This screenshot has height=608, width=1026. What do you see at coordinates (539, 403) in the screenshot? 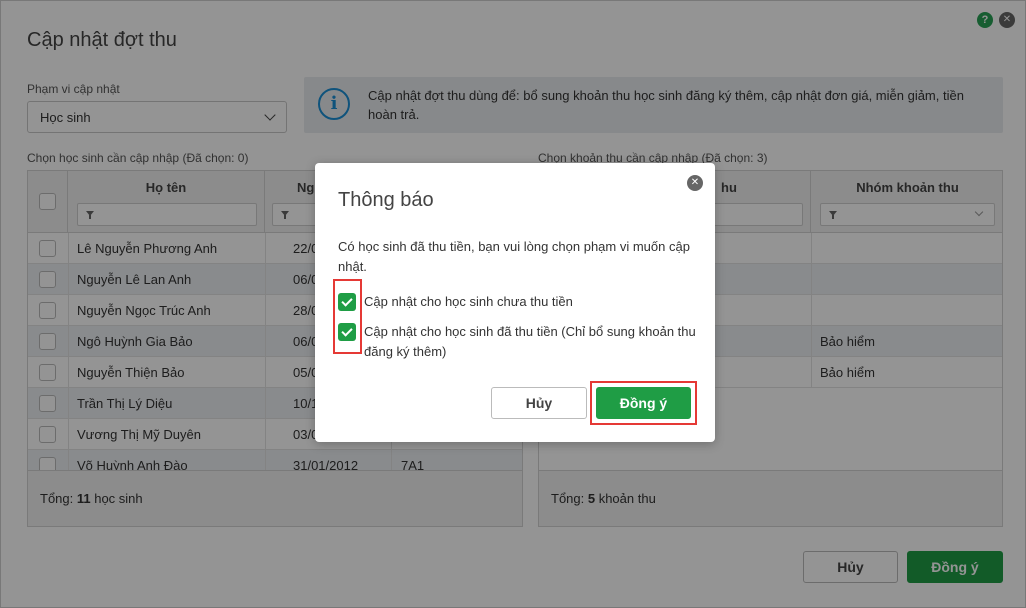
I see `dialog-cancel-button: Hủy` at bounding box center [539, 403].